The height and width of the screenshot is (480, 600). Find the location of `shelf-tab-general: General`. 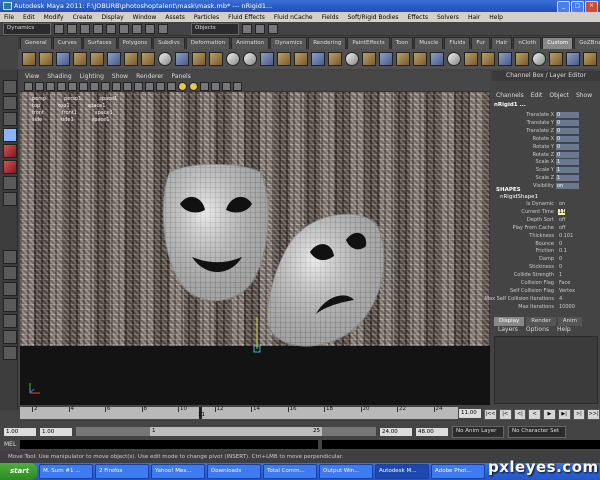

shelf-tab-general: General is located at coordinates (36, 43).